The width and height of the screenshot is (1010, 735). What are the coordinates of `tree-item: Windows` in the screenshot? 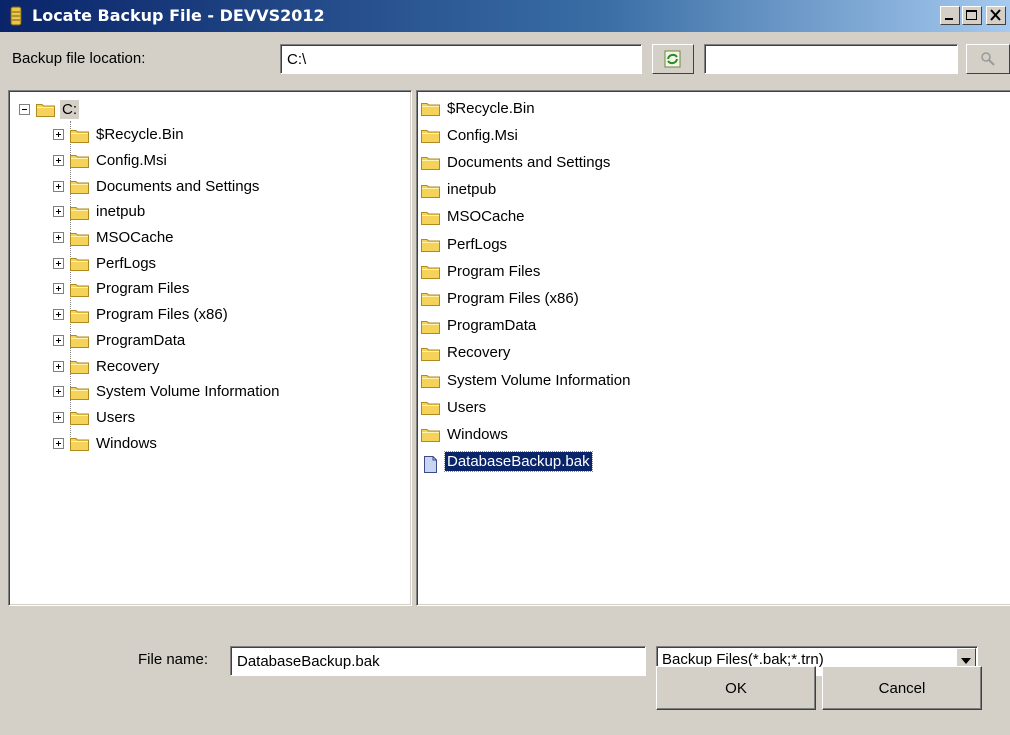 It's located at (106, 443).